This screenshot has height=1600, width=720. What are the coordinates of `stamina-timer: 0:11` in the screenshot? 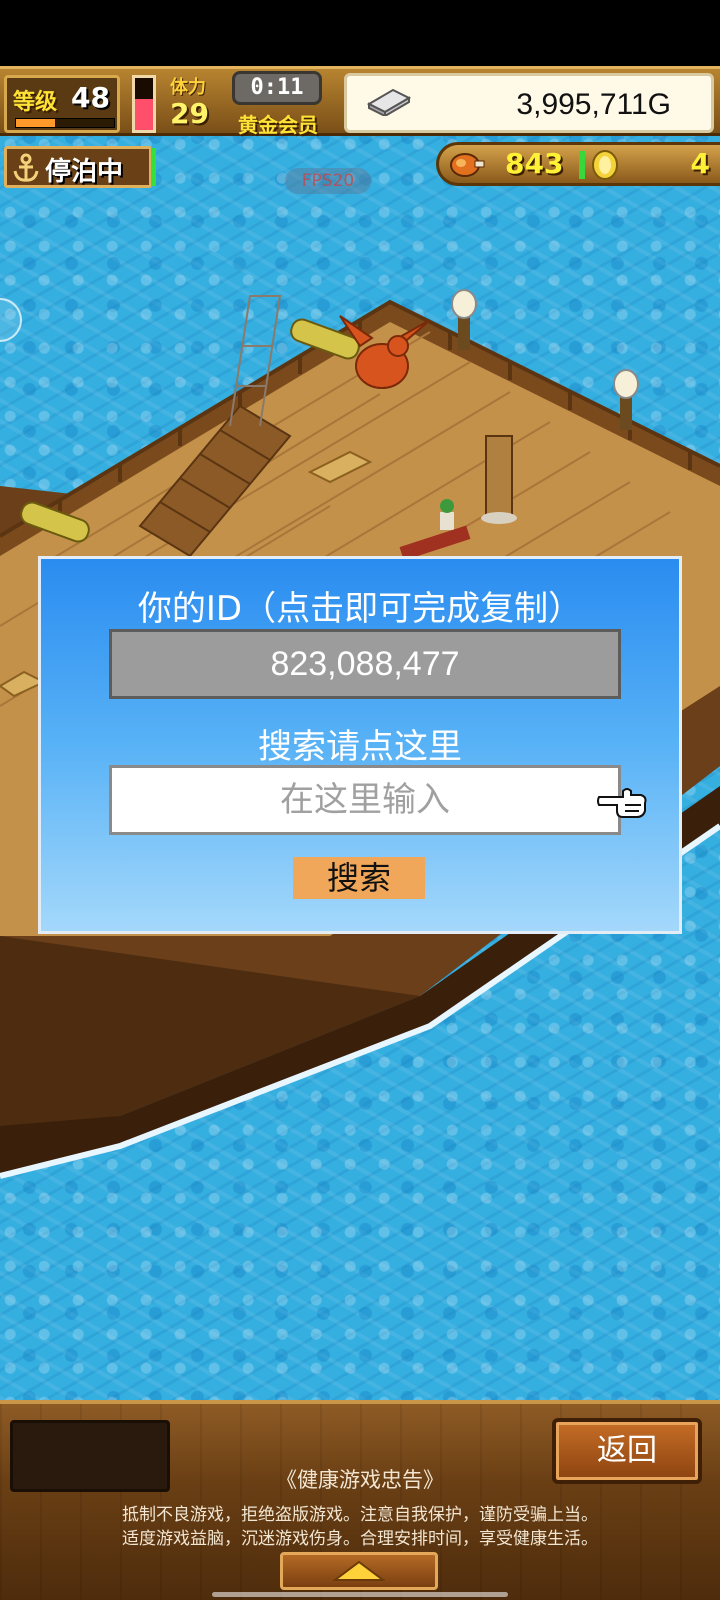 It's located at (277, 88).